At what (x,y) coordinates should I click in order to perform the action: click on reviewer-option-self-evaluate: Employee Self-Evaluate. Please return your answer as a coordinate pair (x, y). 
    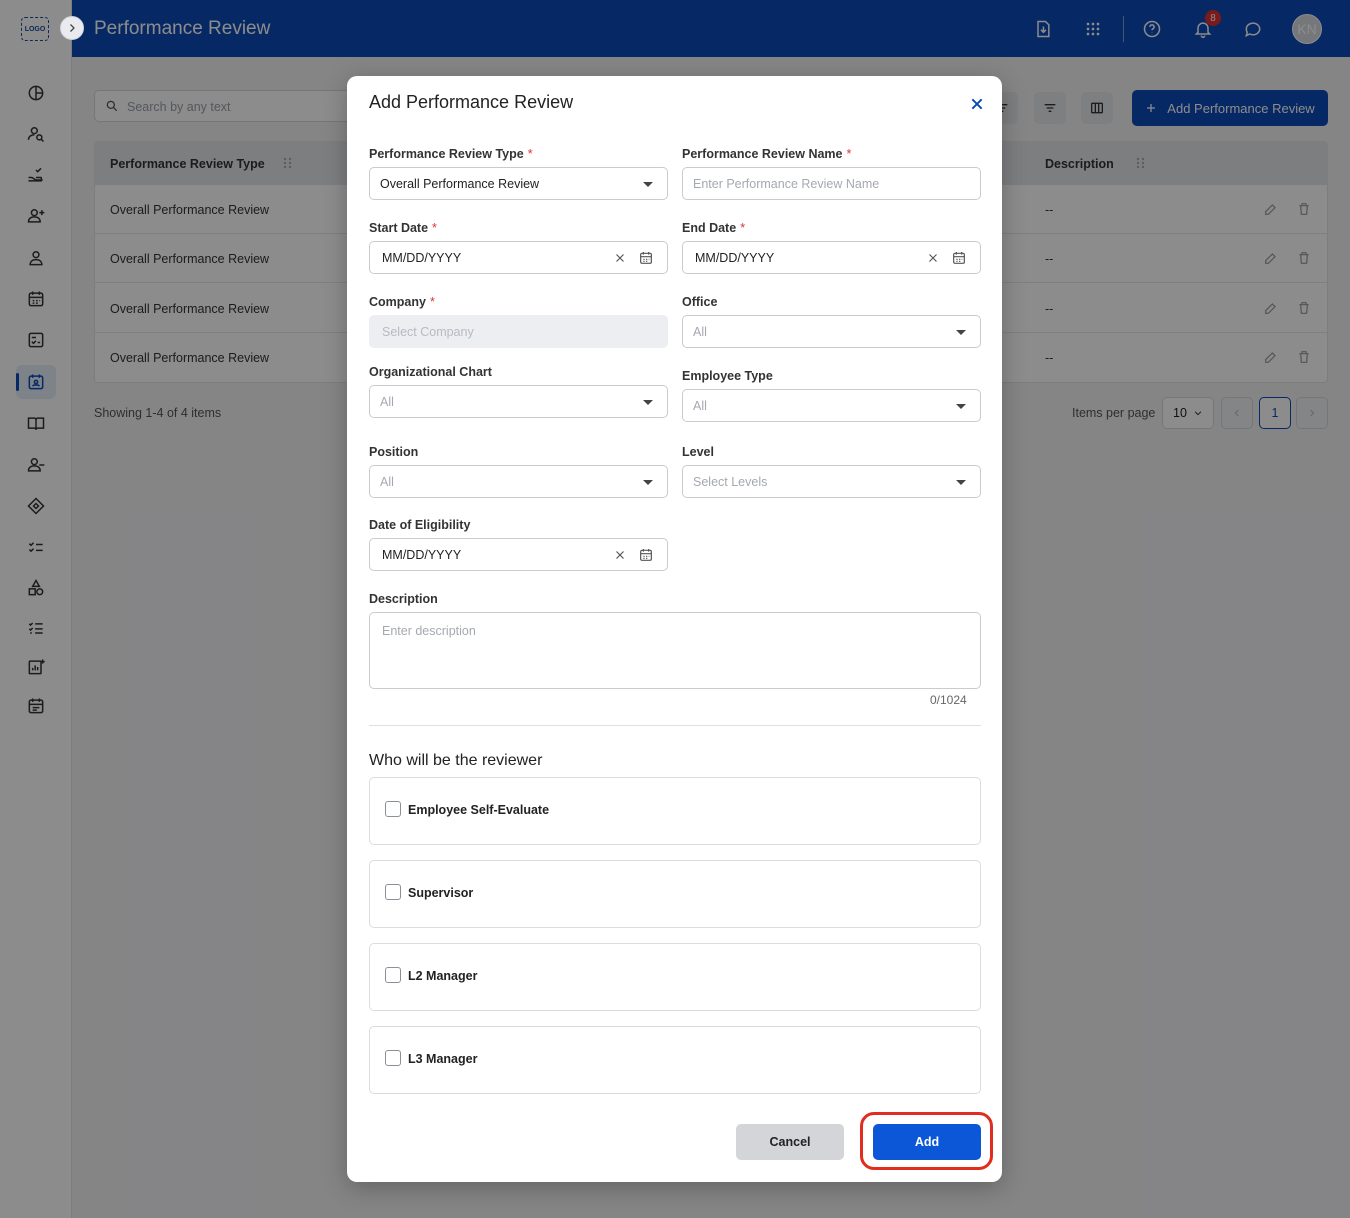
    Looking at the image, I should click on (675, 811).